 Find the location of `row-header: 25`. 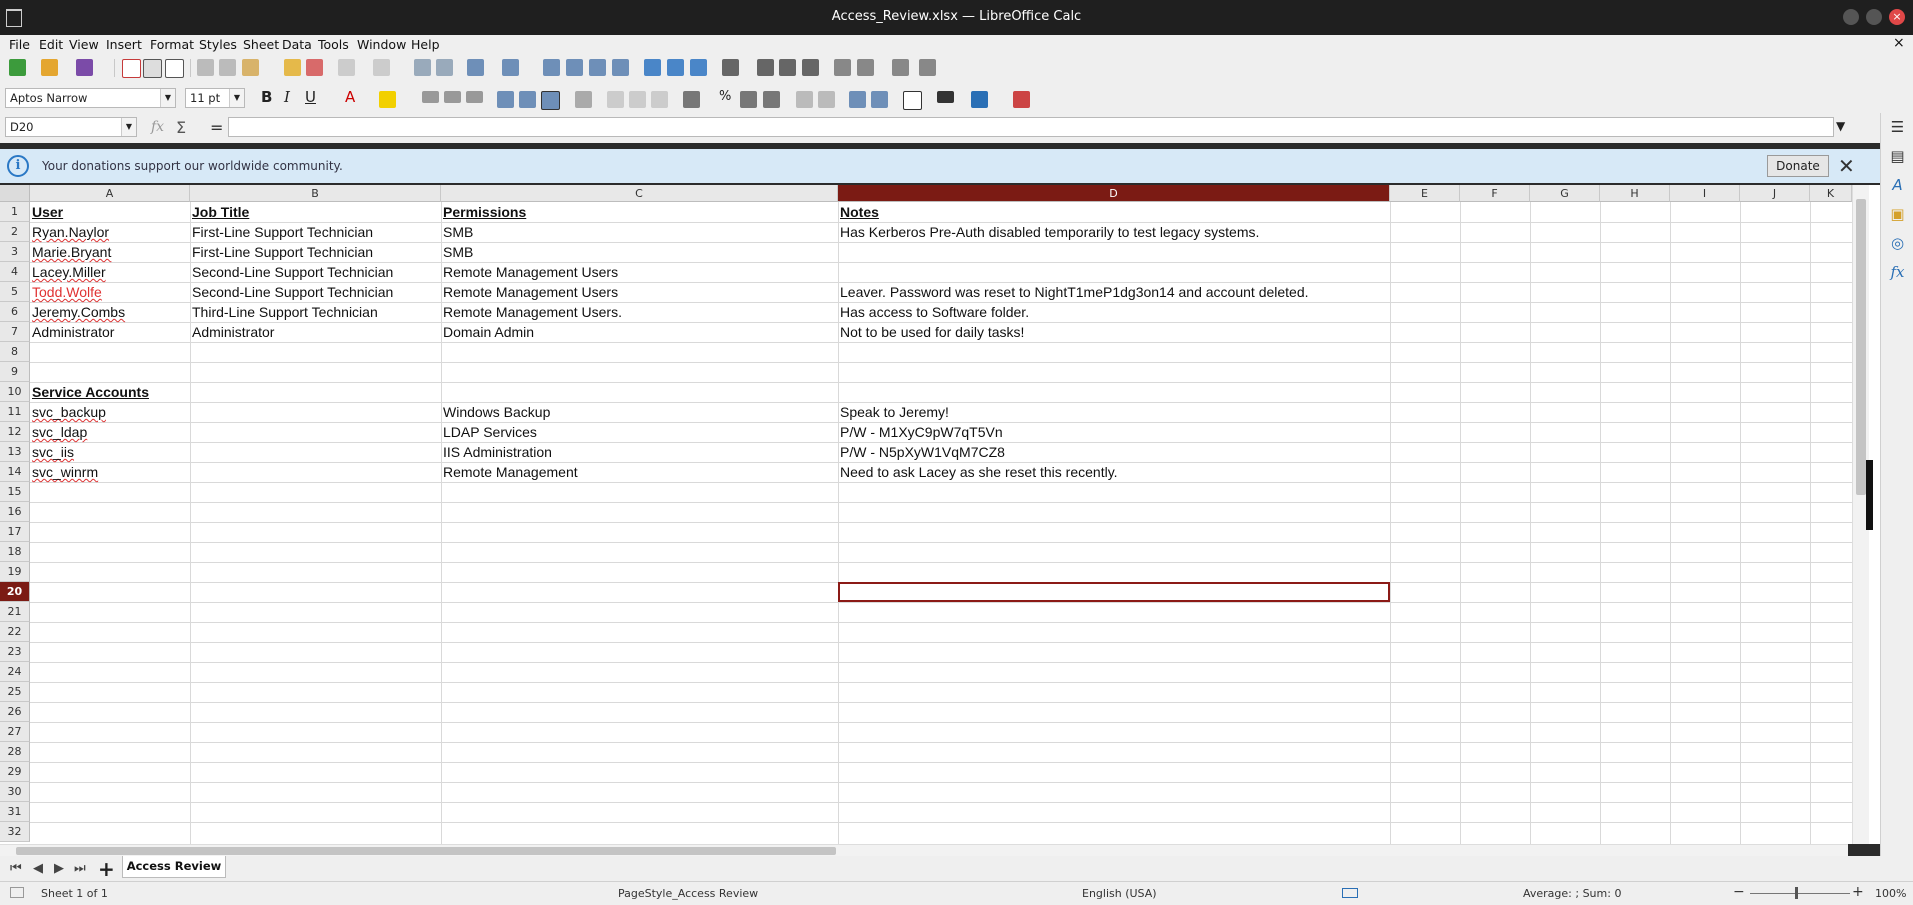

row-header: 25 is located at coordinates (15, 692).